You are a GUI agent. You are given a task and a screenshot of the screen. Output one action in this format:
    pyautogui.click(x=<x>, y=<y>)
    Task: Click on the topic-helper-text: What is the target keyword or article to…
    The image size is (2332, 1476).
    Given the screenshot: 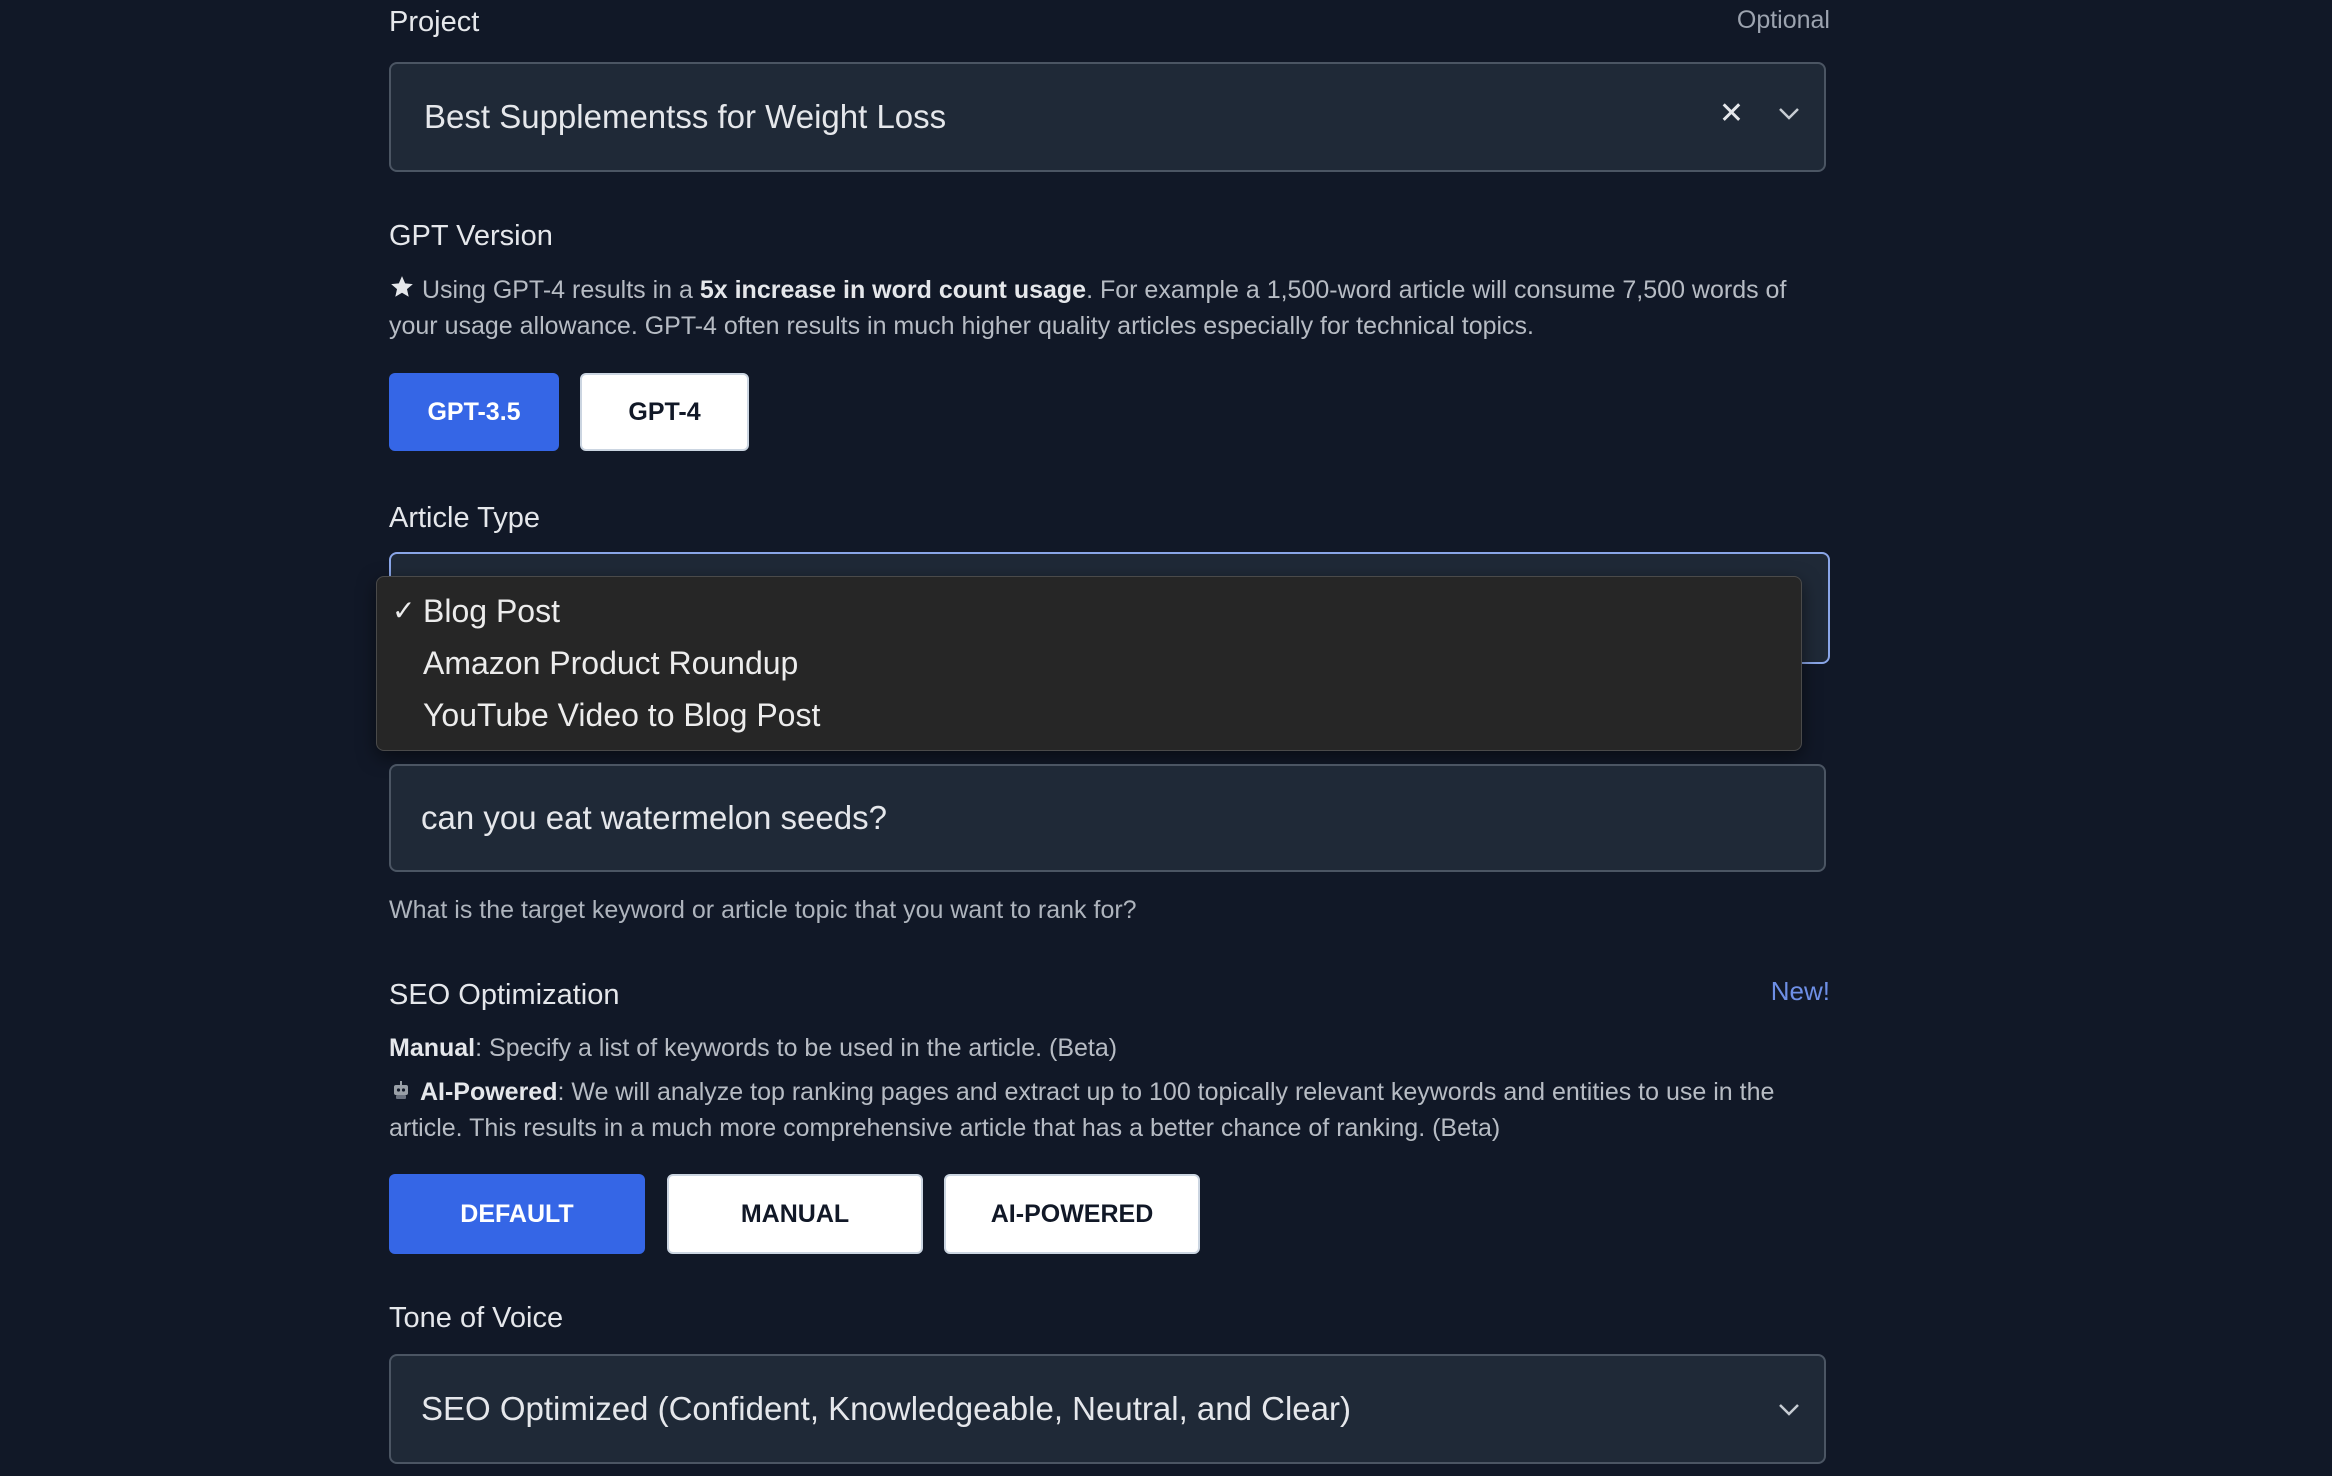 What is the action you would take?
    pyautogui.click(x=763, y=910)
    